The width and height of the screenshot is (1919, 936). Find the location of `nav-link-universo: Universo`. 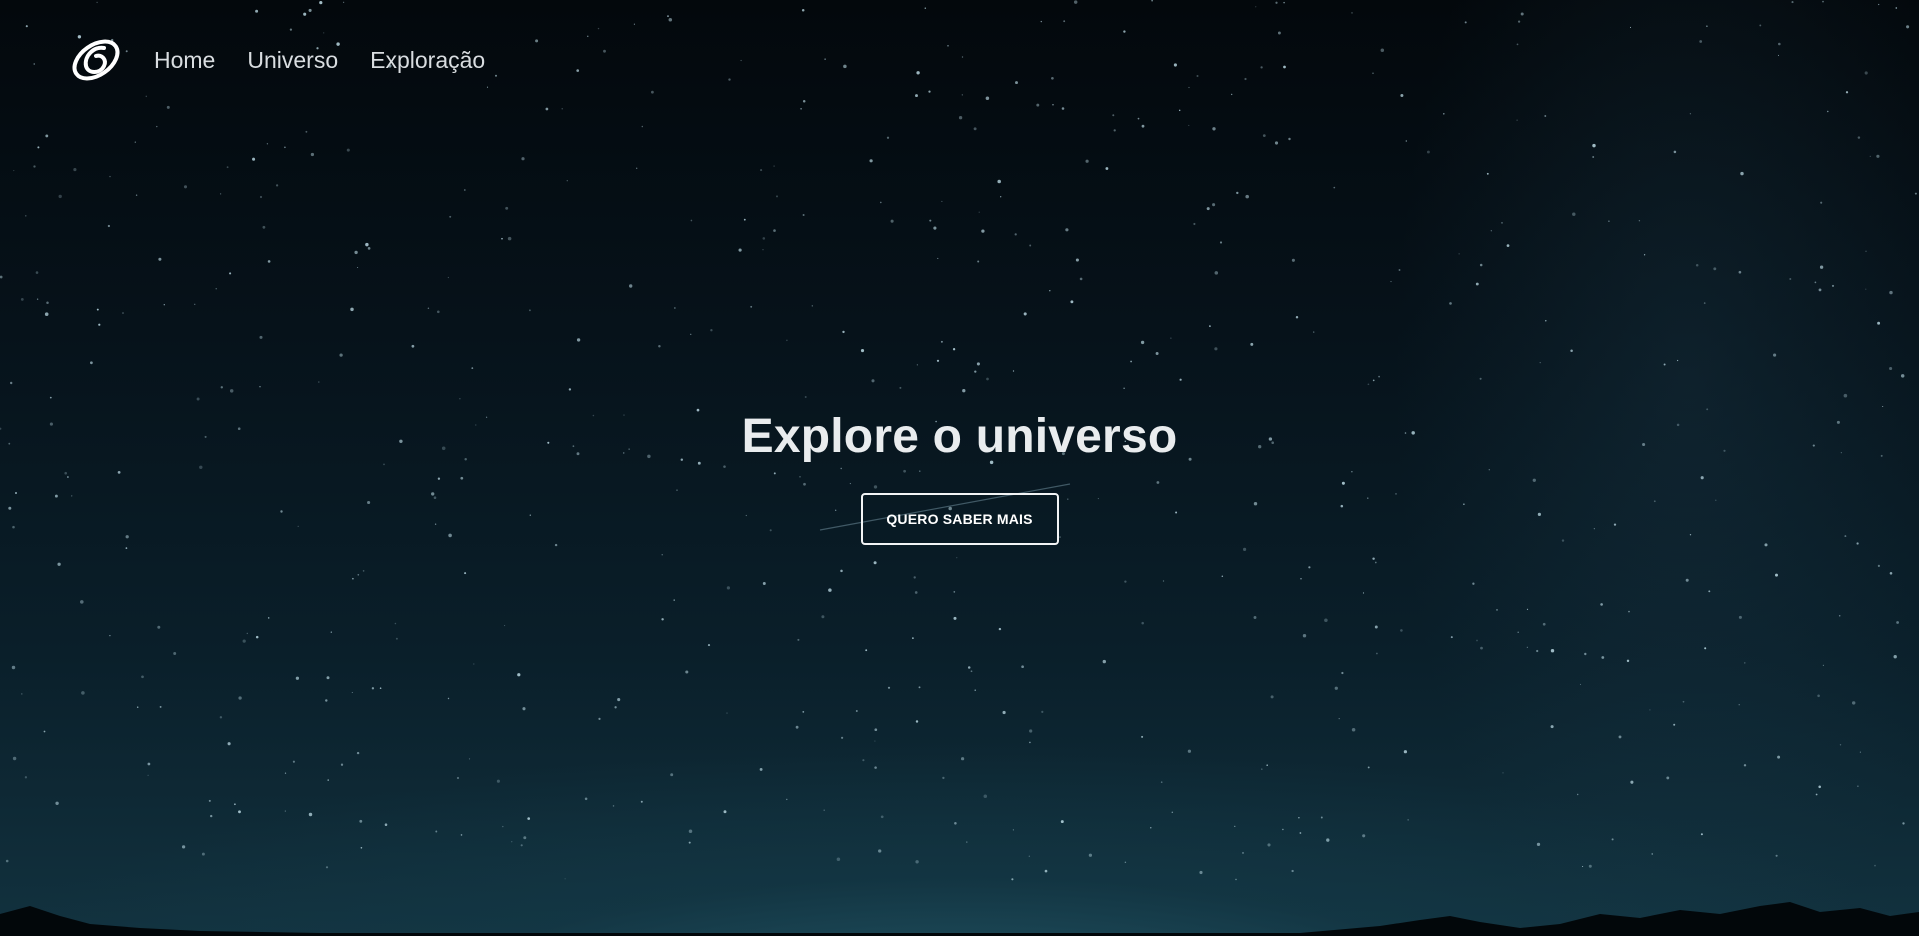

nav-link-universo: Universo is located at coordinates (292, 60).